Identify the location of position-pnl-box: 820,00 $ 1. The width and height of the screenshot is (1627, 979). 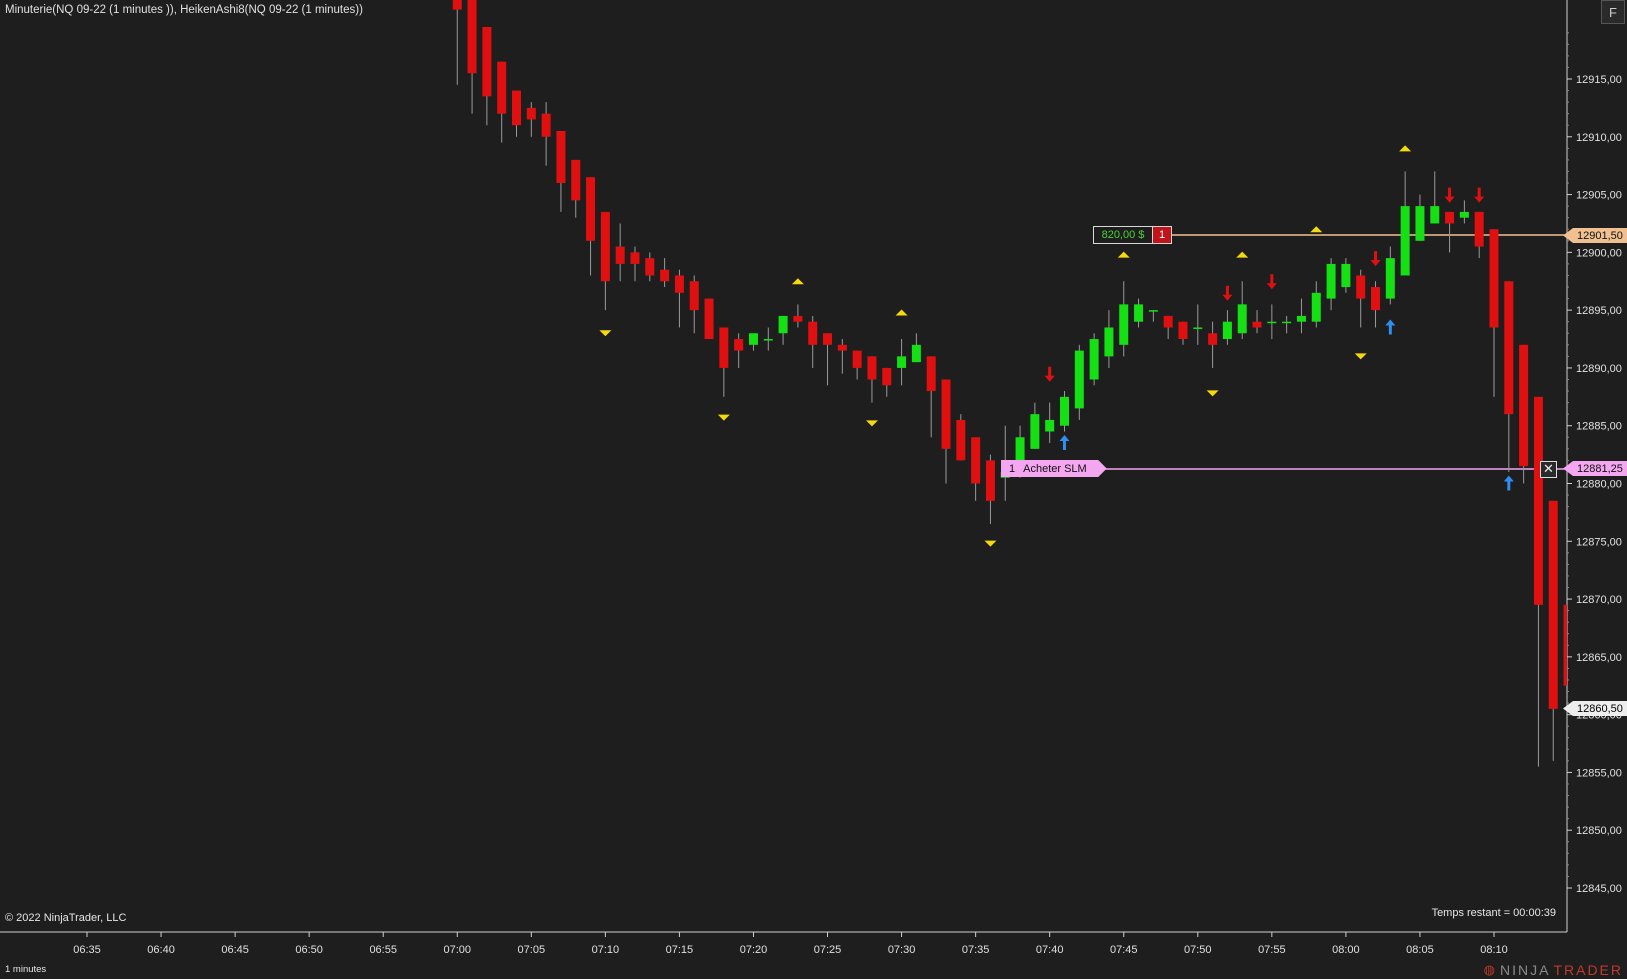
(1132, 235).